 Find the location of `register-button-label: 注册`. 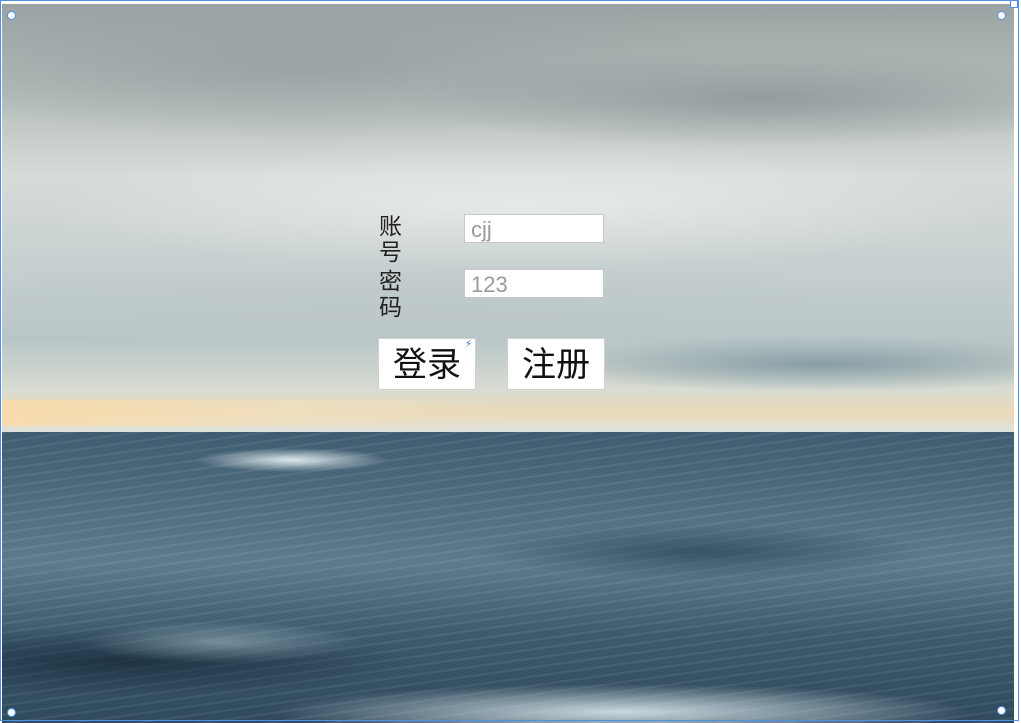

register-button-label: 注册 is located at coordinates (556, 365).